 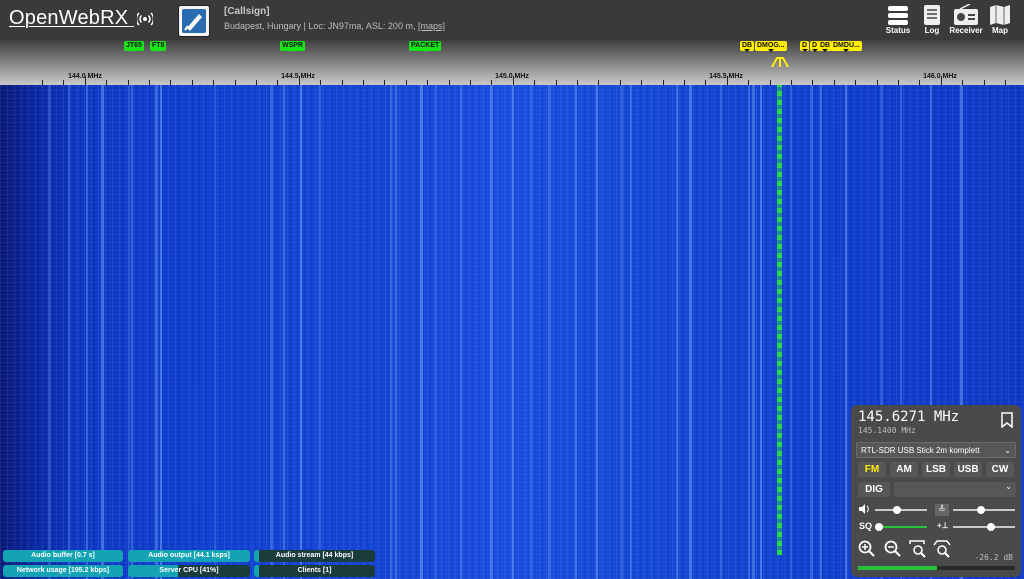 What do you see at coordinates (936, 469) in the screenshot?
I see `mode-lsb-button: LSB` at bounding box center [936, 469].